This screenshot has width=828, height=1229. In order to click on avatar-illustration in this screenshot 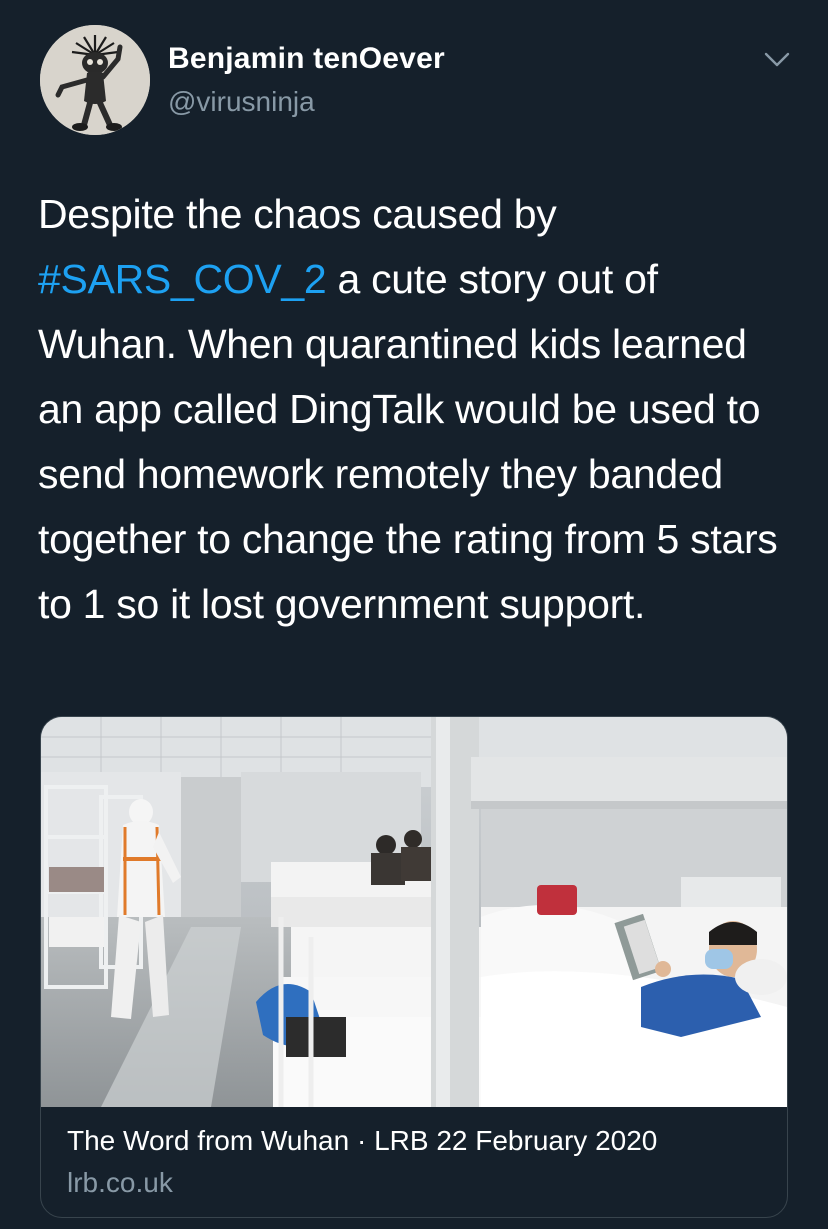, I will do `click(95, 80)`.